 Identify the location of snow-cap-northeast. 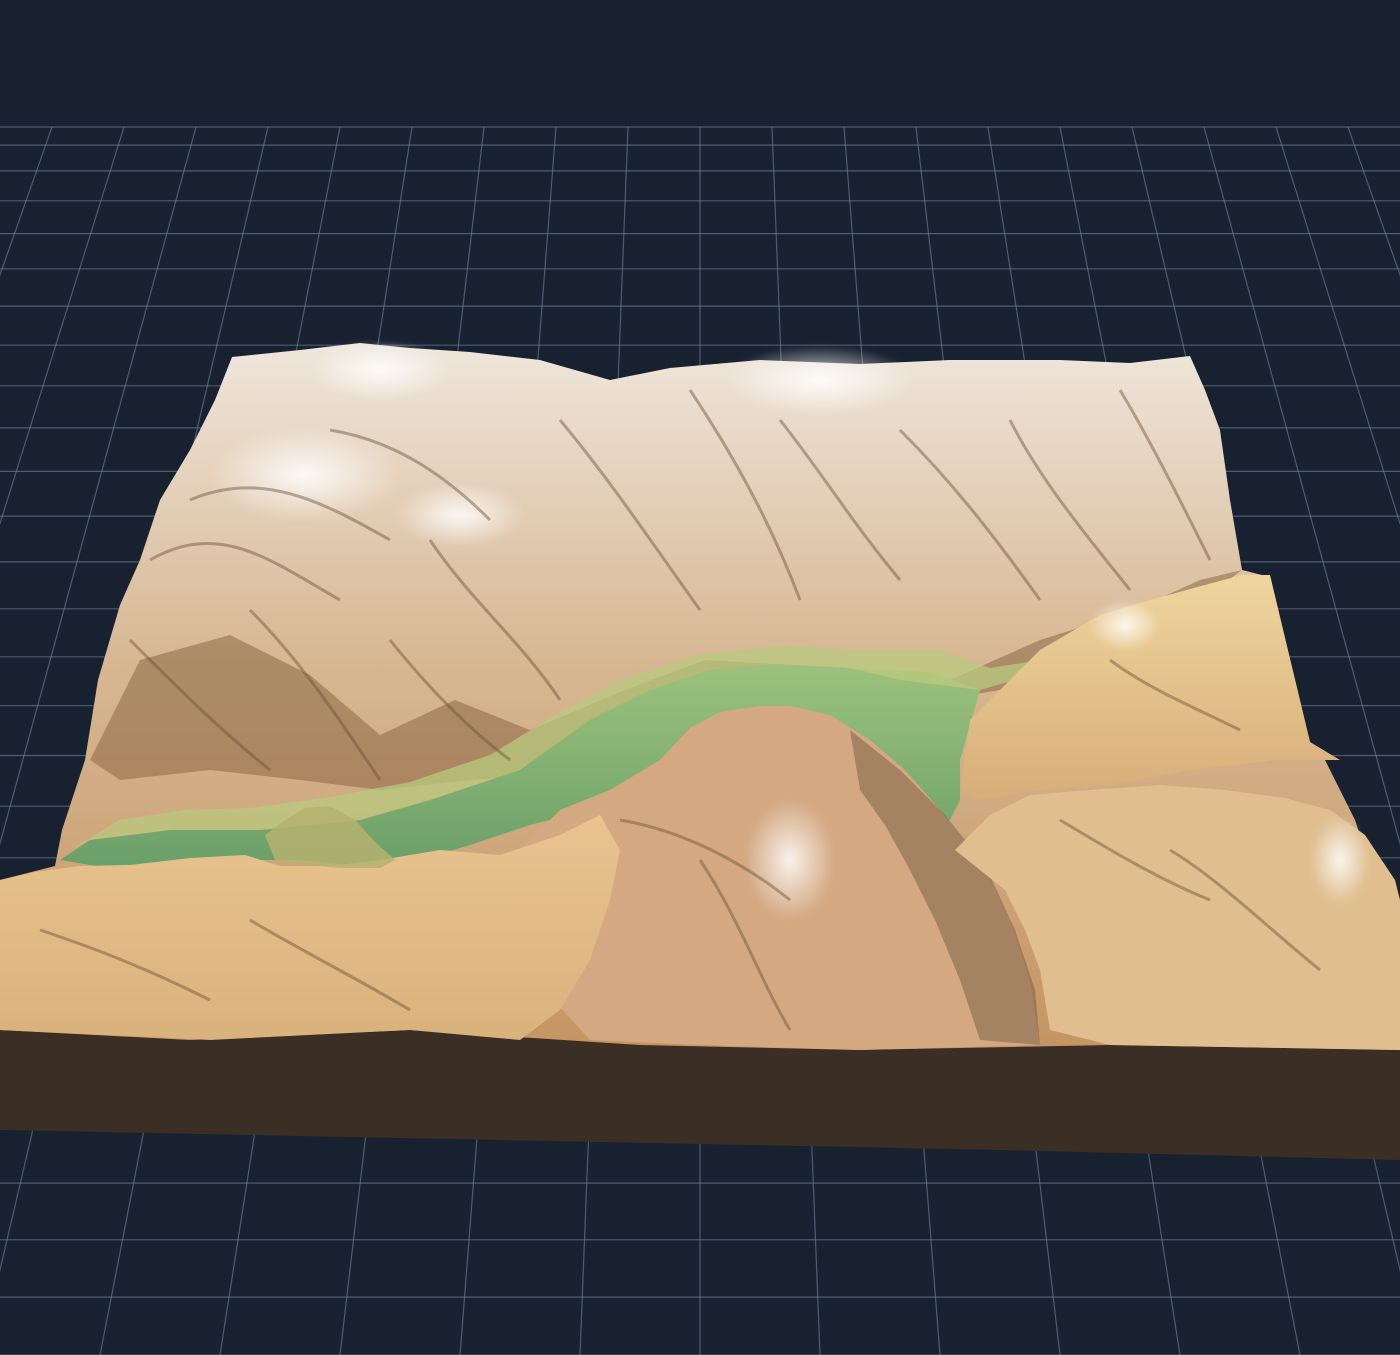
(820, 380).